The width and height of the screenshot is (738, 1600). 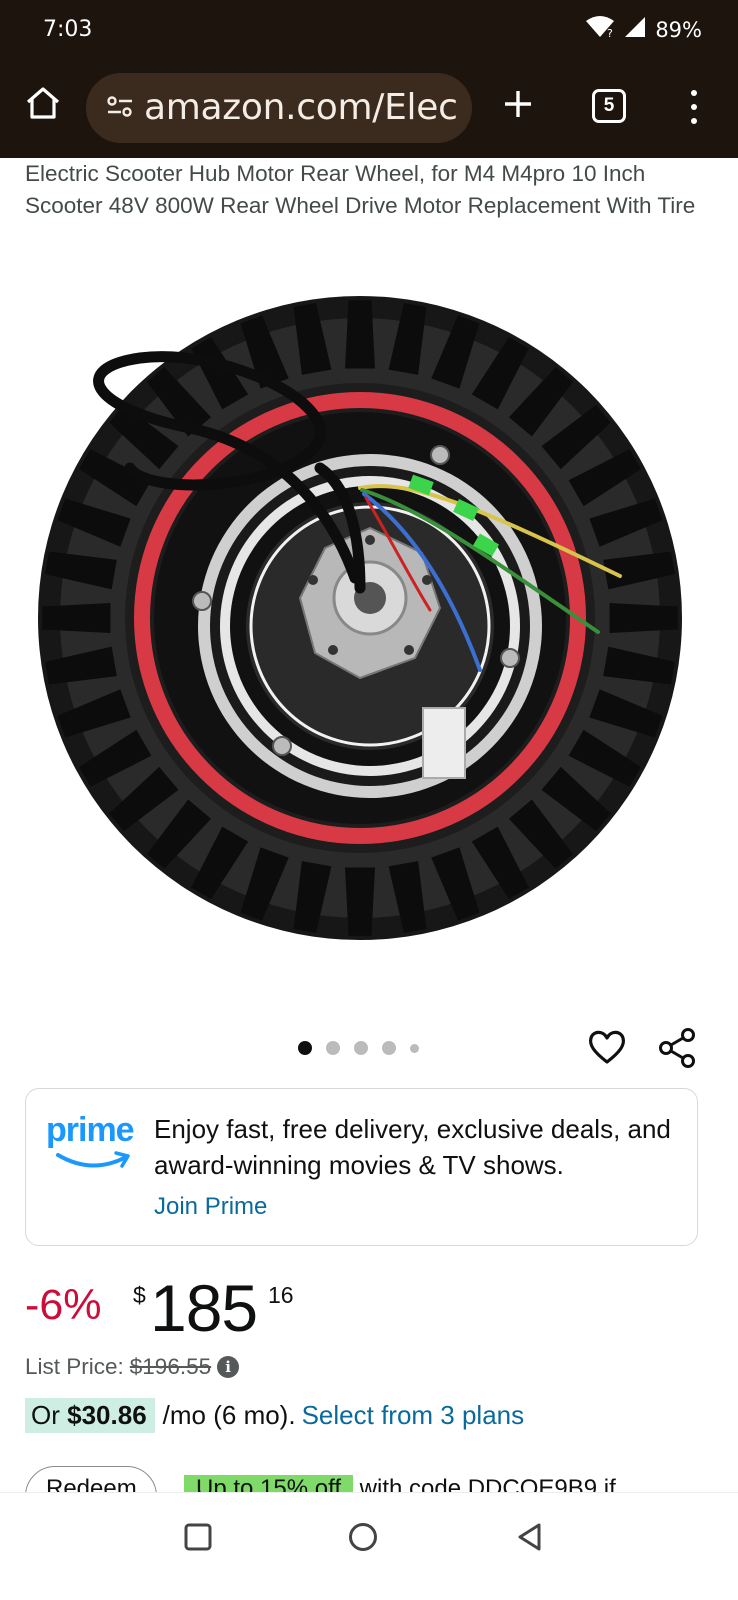 I want to click on home-icon, so click(x=43, y=105).